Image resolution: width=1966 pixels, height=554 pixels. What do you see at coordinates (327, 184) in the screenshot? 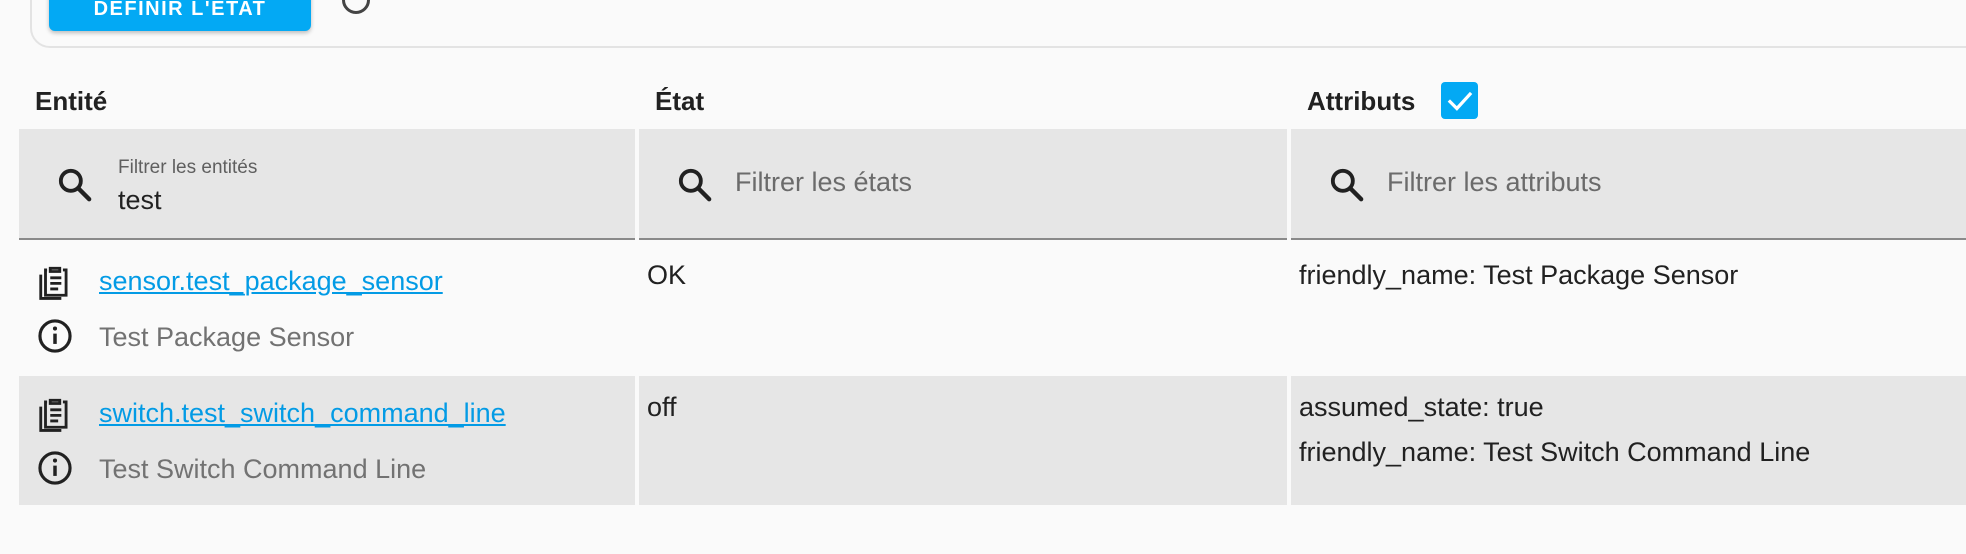
I see `entity-filter: Filtrer les entités test` at bounding box center [327, 184].